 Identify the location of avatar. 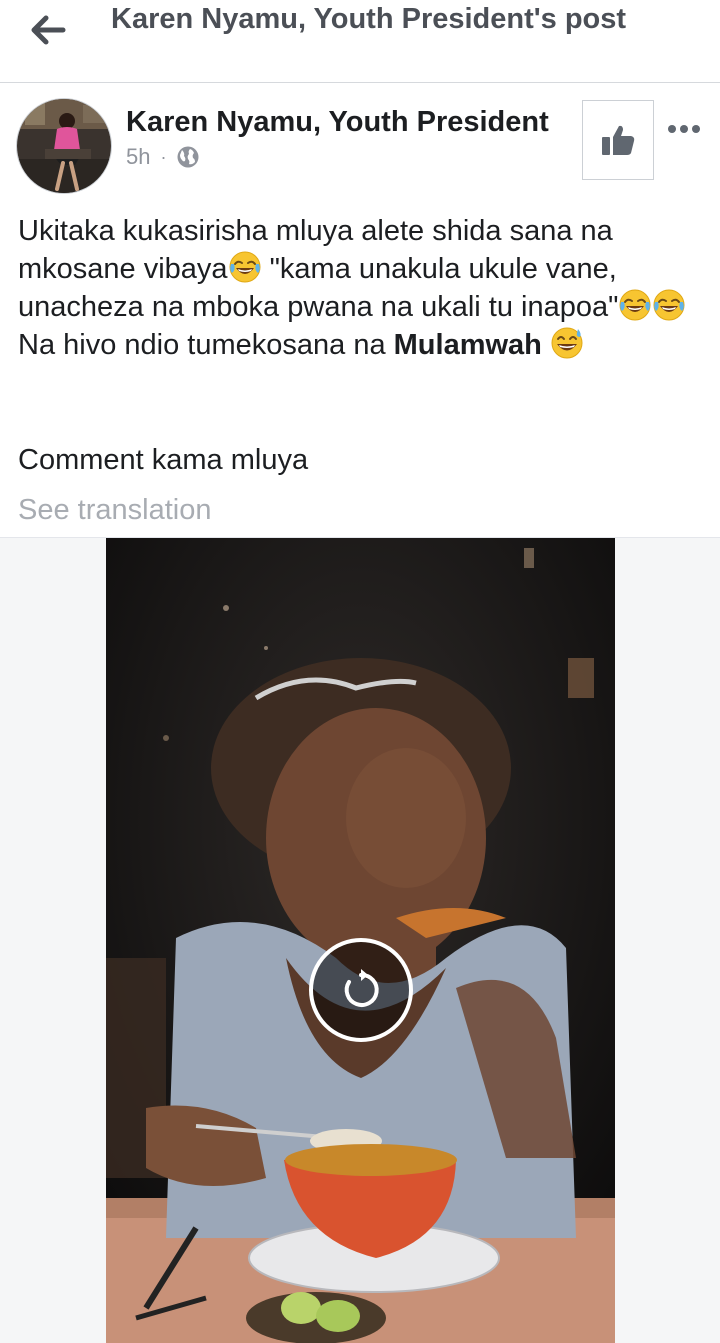
(64, 146).